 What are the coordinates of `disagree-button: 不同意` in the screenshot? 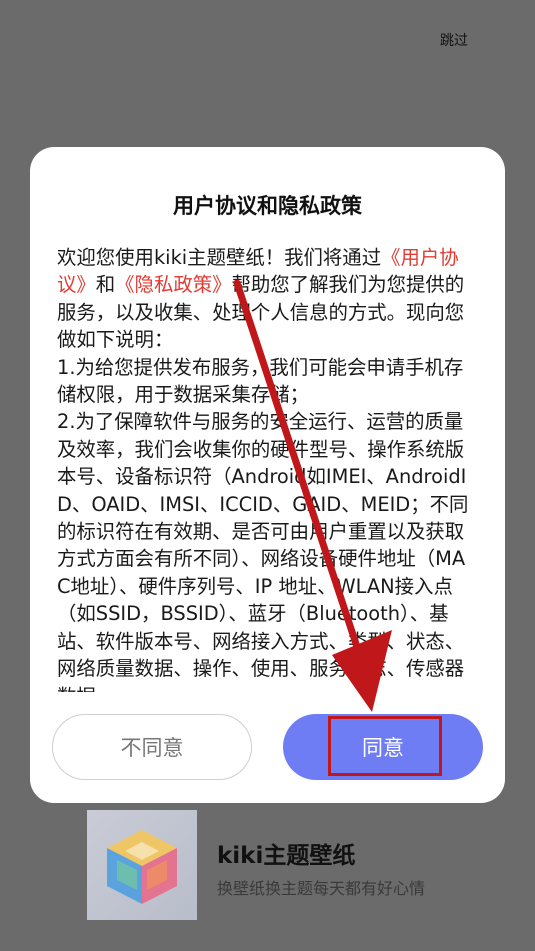 It's located at (152, 747).